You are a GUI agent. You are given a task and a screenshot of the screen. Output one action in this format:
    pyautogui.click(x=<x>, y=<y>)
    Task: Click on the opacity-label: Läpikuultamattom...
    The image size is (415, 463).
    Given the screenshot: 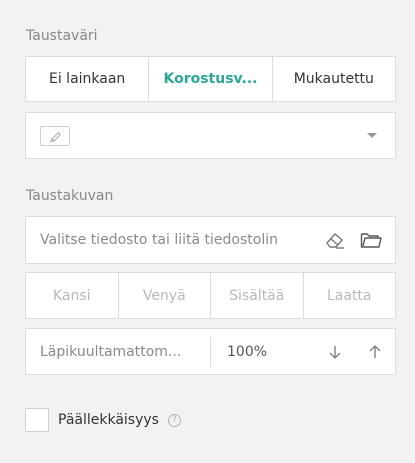 What is the action you would take?
    pyautogui.click(x=118, y=351)
    